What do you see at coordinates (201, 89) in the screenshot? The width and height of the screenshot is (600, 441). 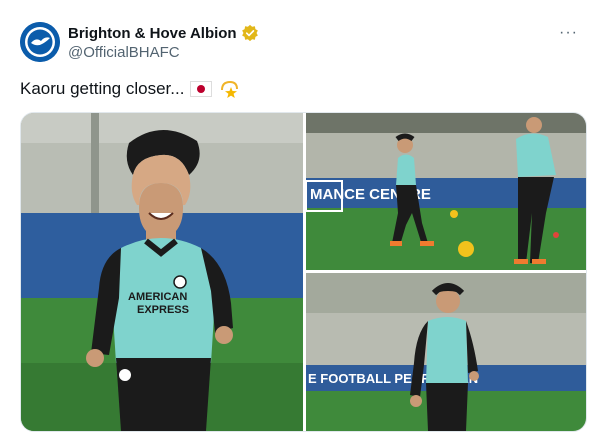 I see `japan-flag-icon` at bounding box center [201, 89].